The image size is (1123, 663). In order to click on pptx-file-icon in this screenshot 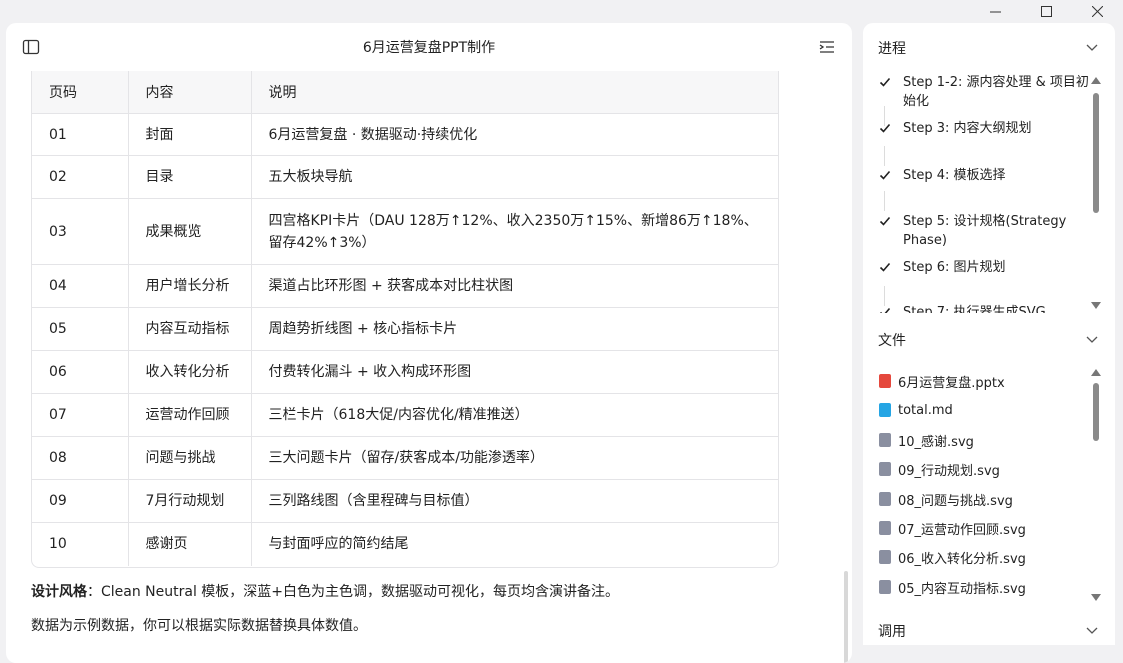, I will do `click(885, 381)`.